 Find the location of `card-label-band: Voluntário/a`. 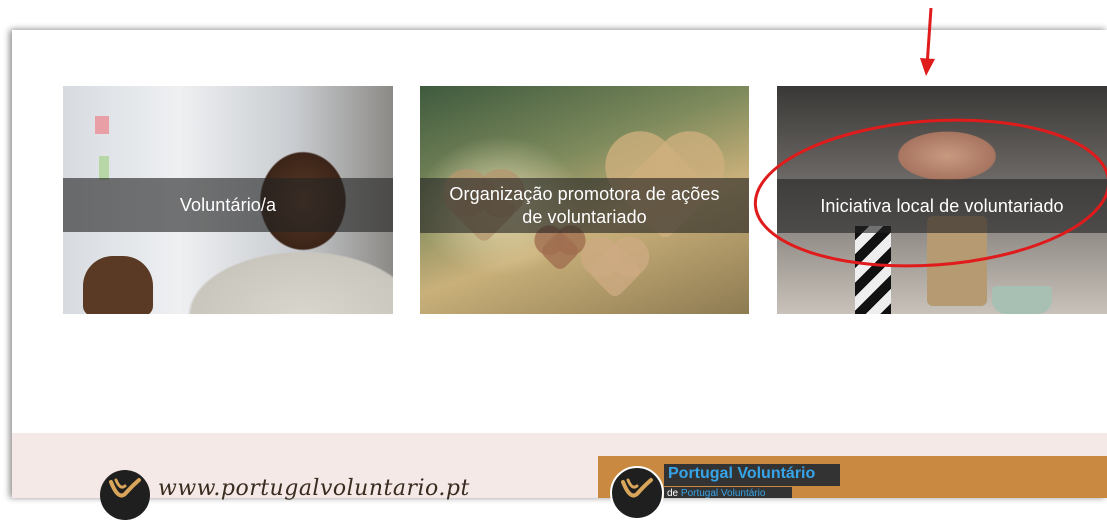

card-label-band: Voluntário/a is located at coordinates (228, 205).